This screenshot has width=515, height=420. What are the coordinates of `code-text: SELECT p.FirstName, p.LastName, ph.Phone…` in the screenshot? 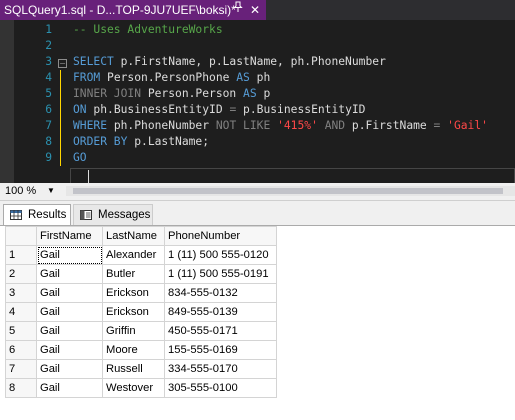 It's located at (229, 62).